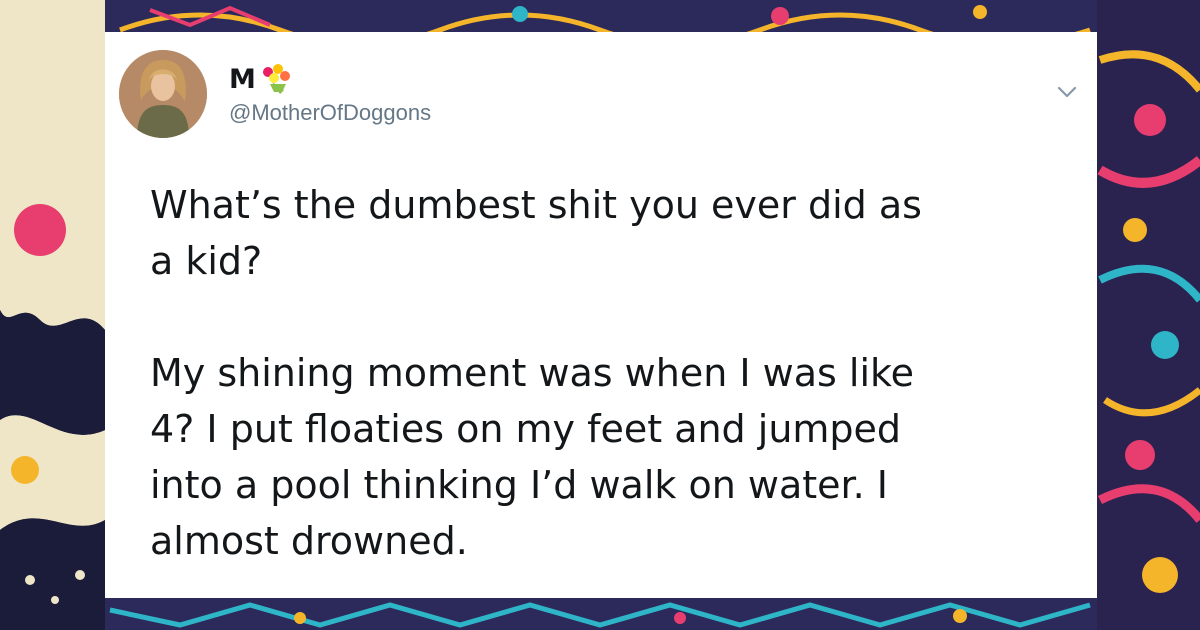 This screenshot has height=630, width=1200. Describe the element at coordinates (1067, 92) in the screenshot. I see `chevron-down-icon` at that location.